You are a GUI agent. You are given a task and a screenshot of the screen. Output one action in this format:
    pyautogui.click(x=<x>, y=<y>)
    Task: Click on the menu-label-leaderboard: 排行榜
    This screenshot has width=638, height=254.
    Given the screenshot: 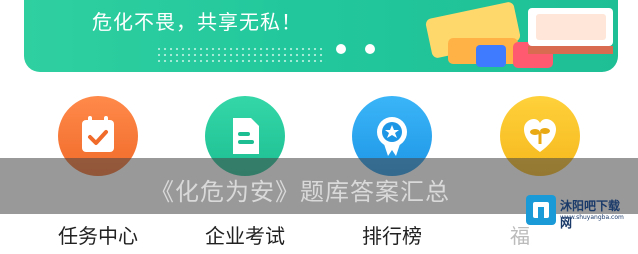 What is the action you would take?
    pyautogui.click(x=392, y=234)
    